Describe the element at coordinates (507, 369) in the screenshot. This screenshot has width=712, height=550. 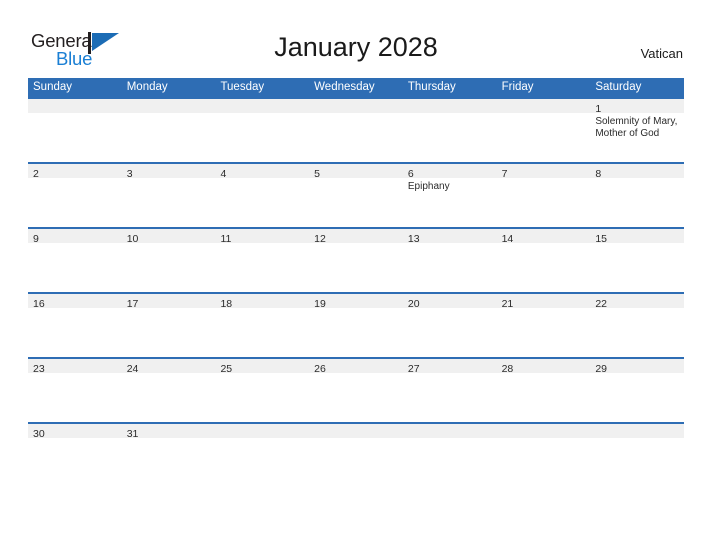
I see `day-number: 28` at that location.